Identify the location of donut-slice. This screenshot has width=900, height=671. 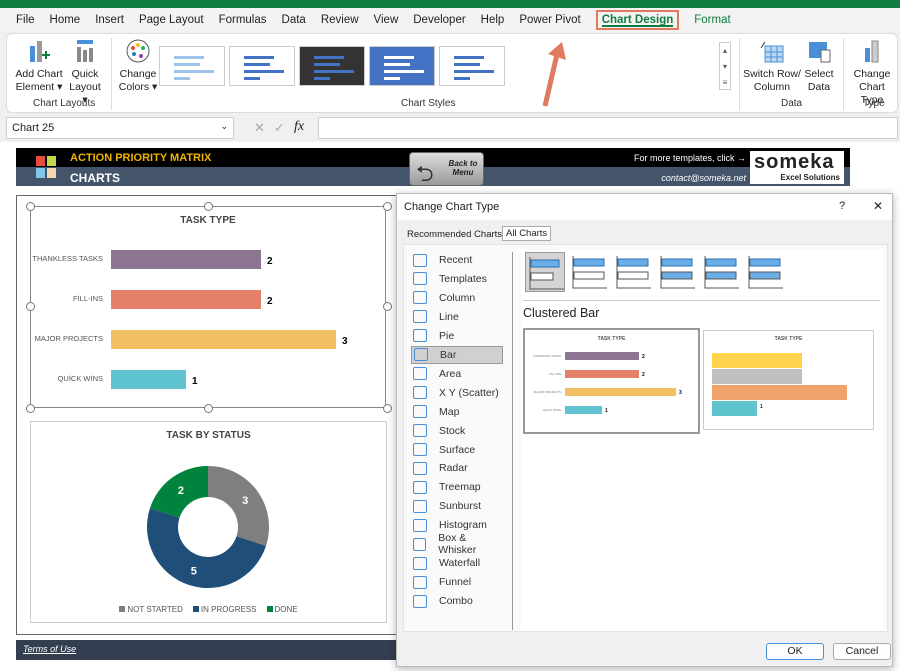
(238, 506).